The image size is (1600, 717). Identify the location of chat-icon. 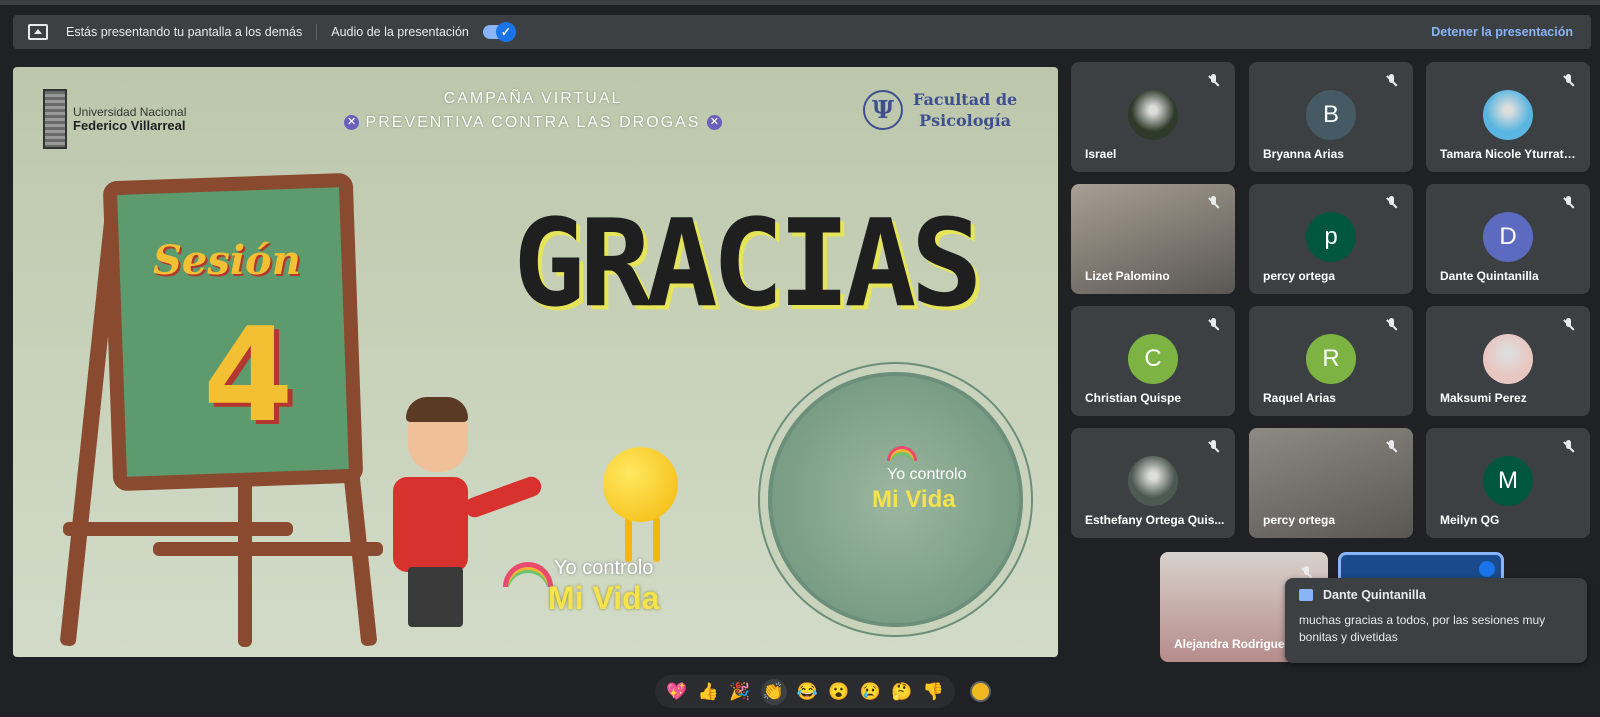
(1306, 595).